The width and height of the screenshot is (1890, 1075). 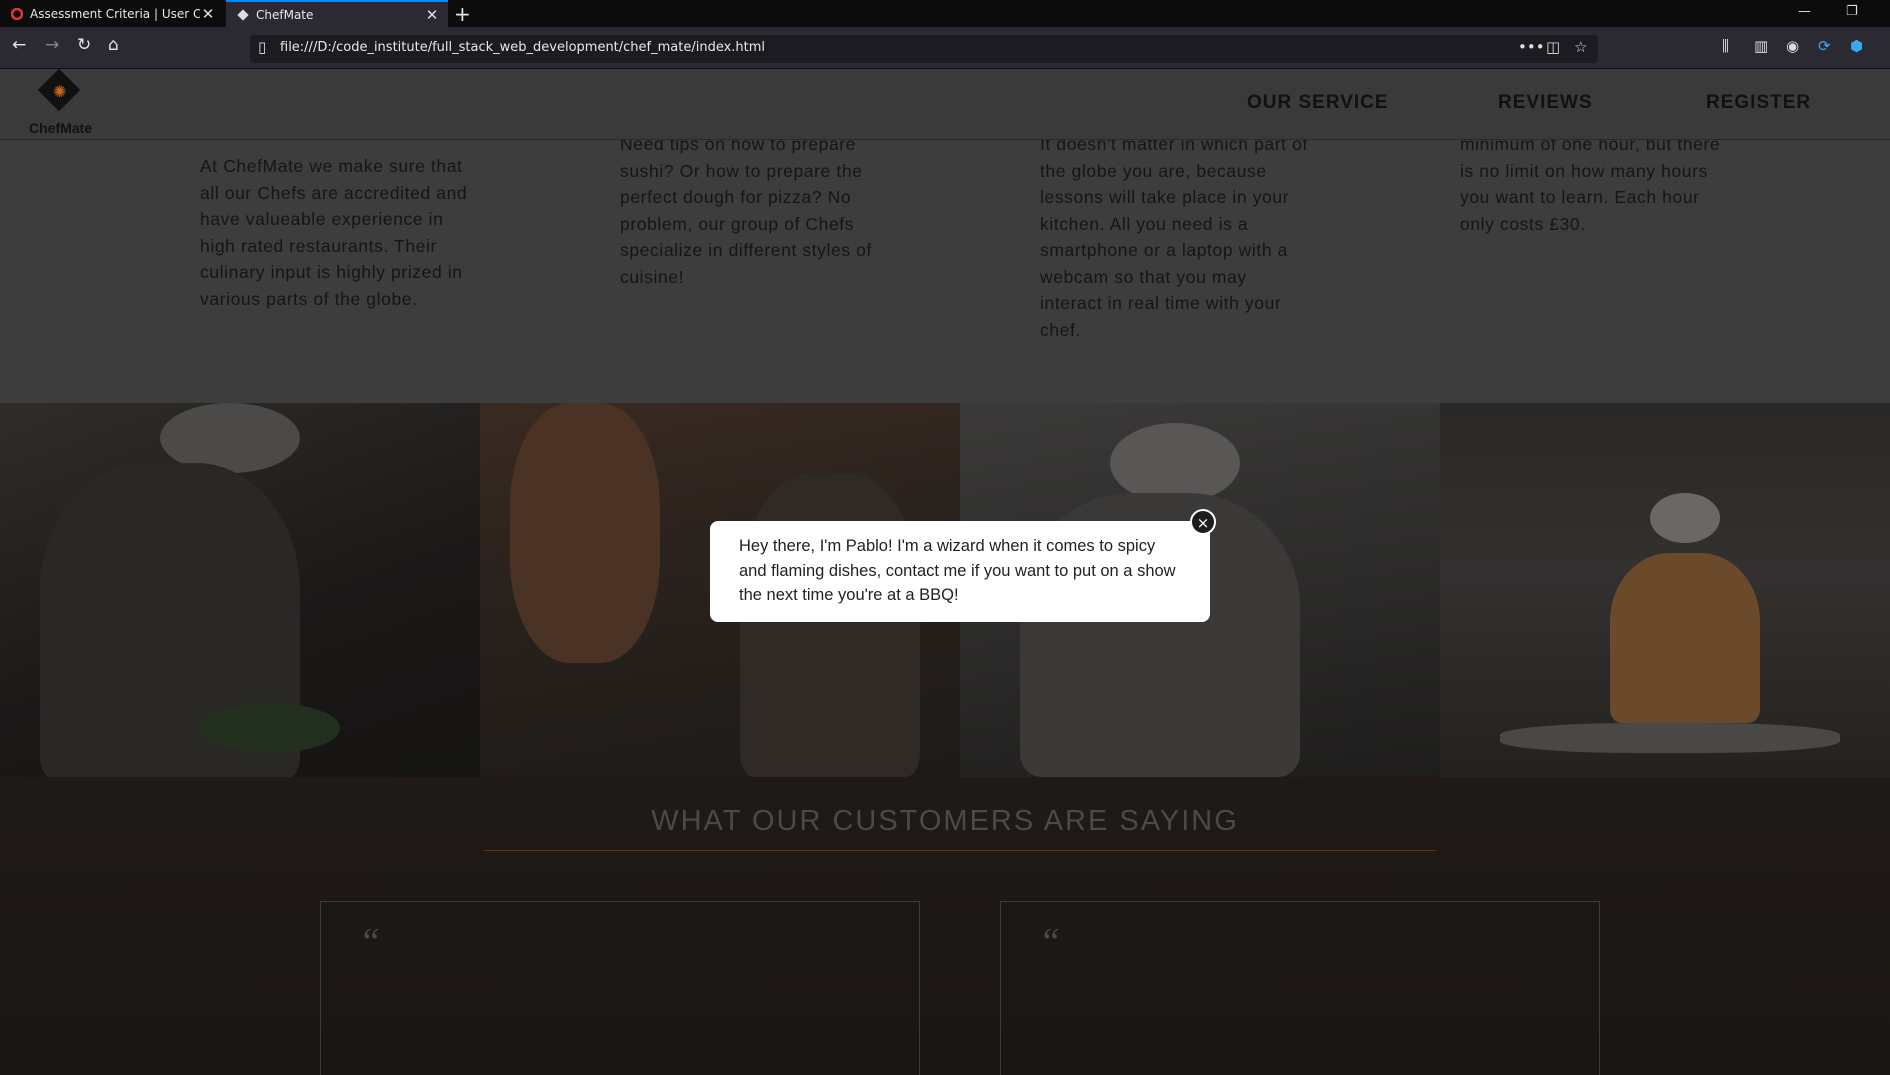 I want to click on back-icon: ←, so click(x=19, y=45).